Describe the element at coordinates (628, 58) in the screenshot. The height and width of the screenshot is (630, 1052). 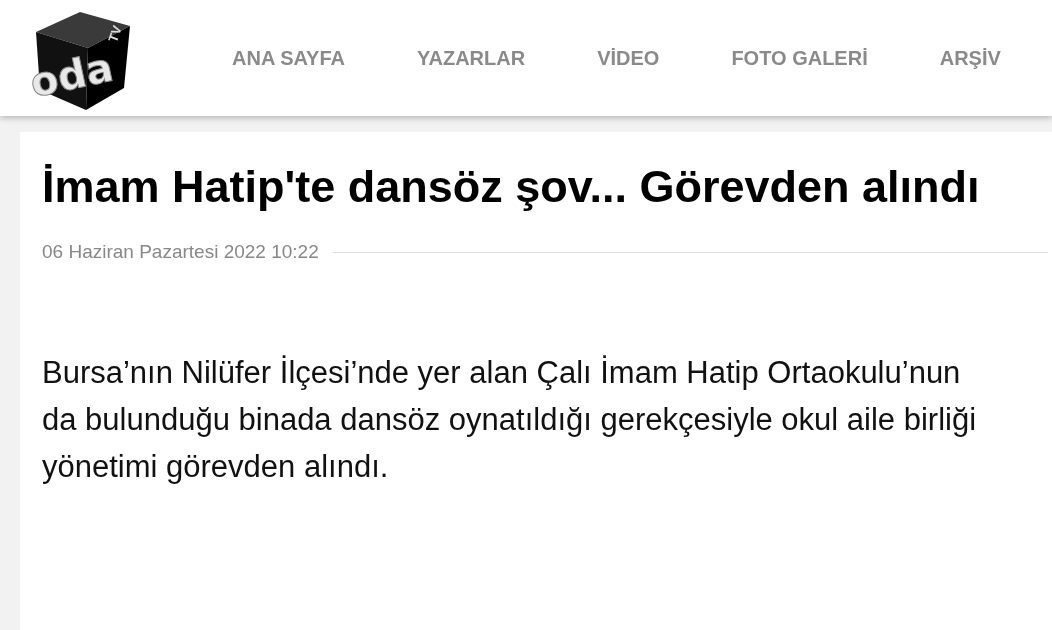
I see `nav-link: VİDEO` at that location.